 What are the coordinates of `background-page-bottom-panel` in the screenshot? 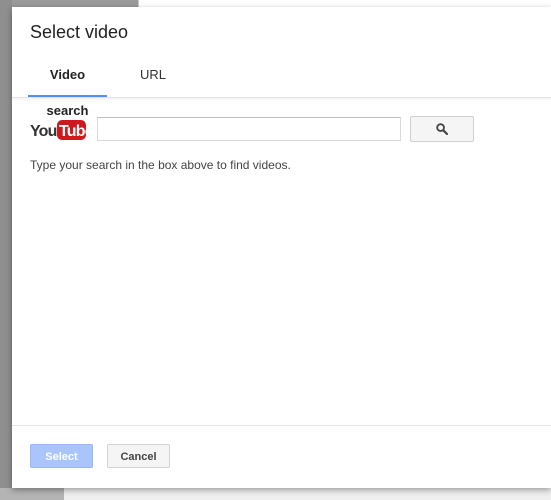 It's located at (307, 494).